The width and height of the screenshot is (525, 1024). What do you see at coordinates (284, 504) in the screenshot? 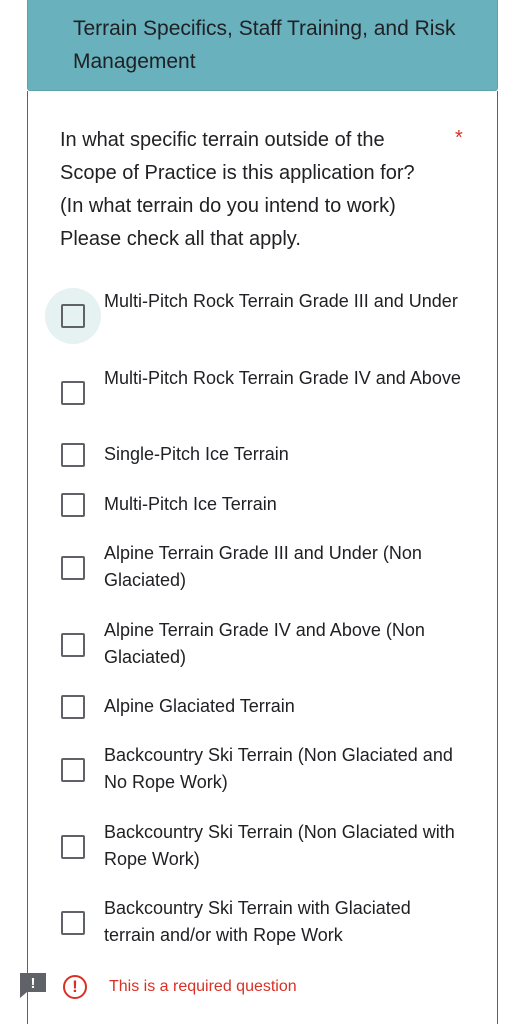
I see `option-label: Multi-Pitch Ice Terrain` at bounding box center [284, 504].